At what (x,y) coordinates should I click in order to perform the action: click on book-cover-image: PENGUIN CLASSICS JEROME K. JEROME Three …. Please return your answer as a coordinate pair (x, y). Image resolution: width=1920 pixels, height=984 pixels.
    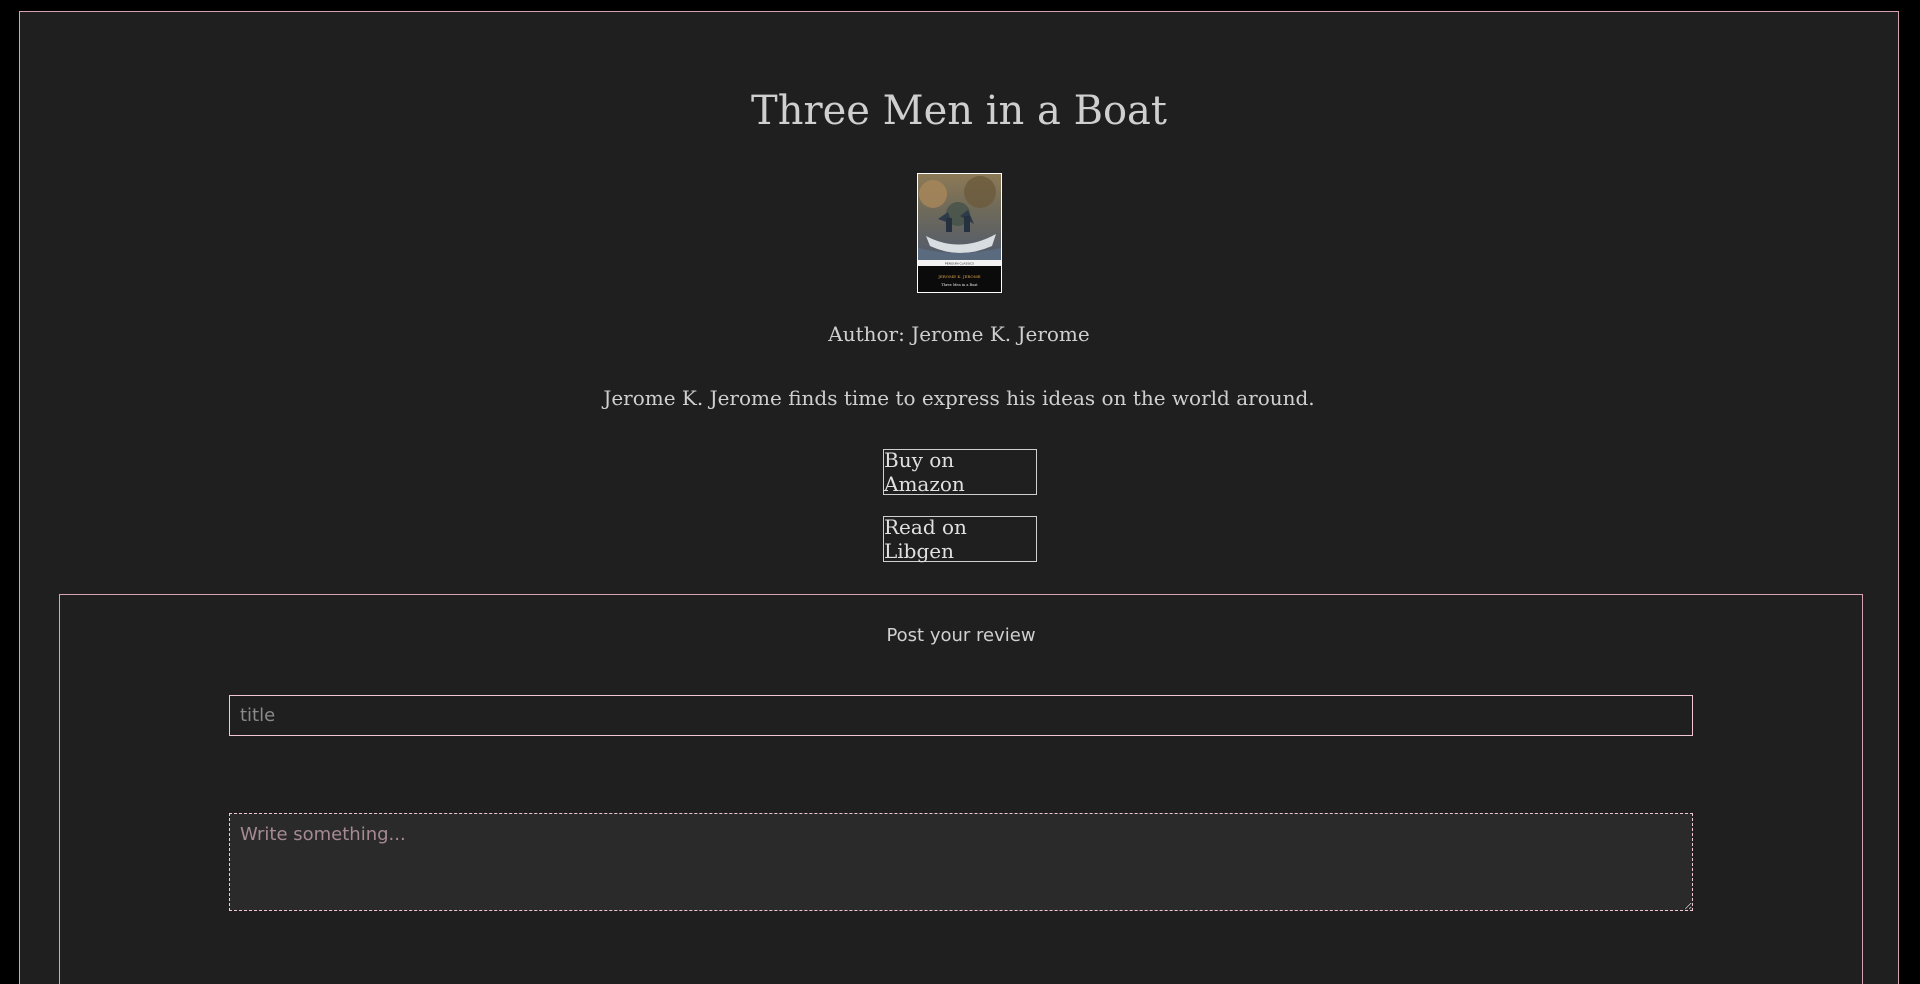
    Looking at the image, I should click on (959, 233).